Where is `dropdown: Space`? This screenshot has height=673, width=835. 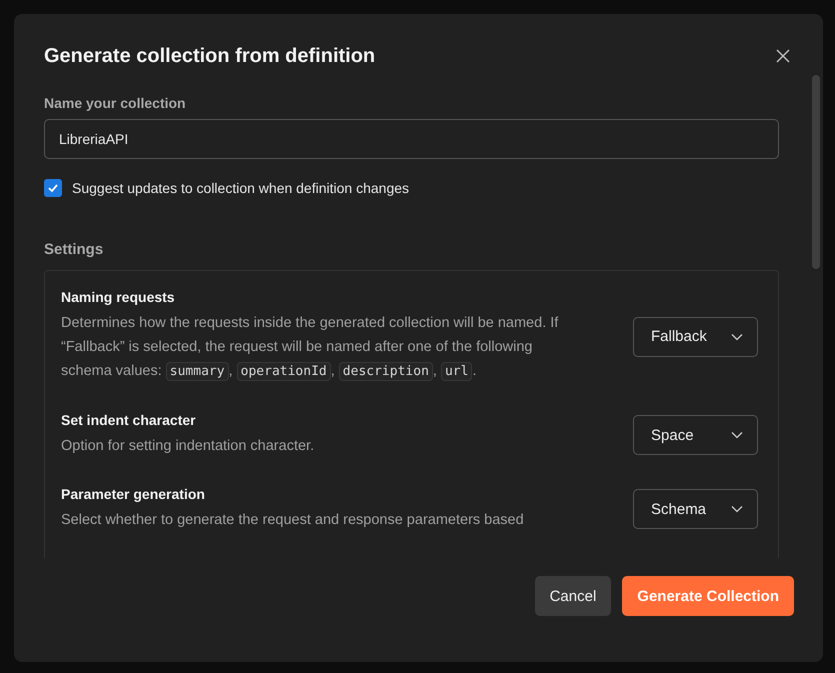 dropdown: Space is located at coordinates (695, 435).